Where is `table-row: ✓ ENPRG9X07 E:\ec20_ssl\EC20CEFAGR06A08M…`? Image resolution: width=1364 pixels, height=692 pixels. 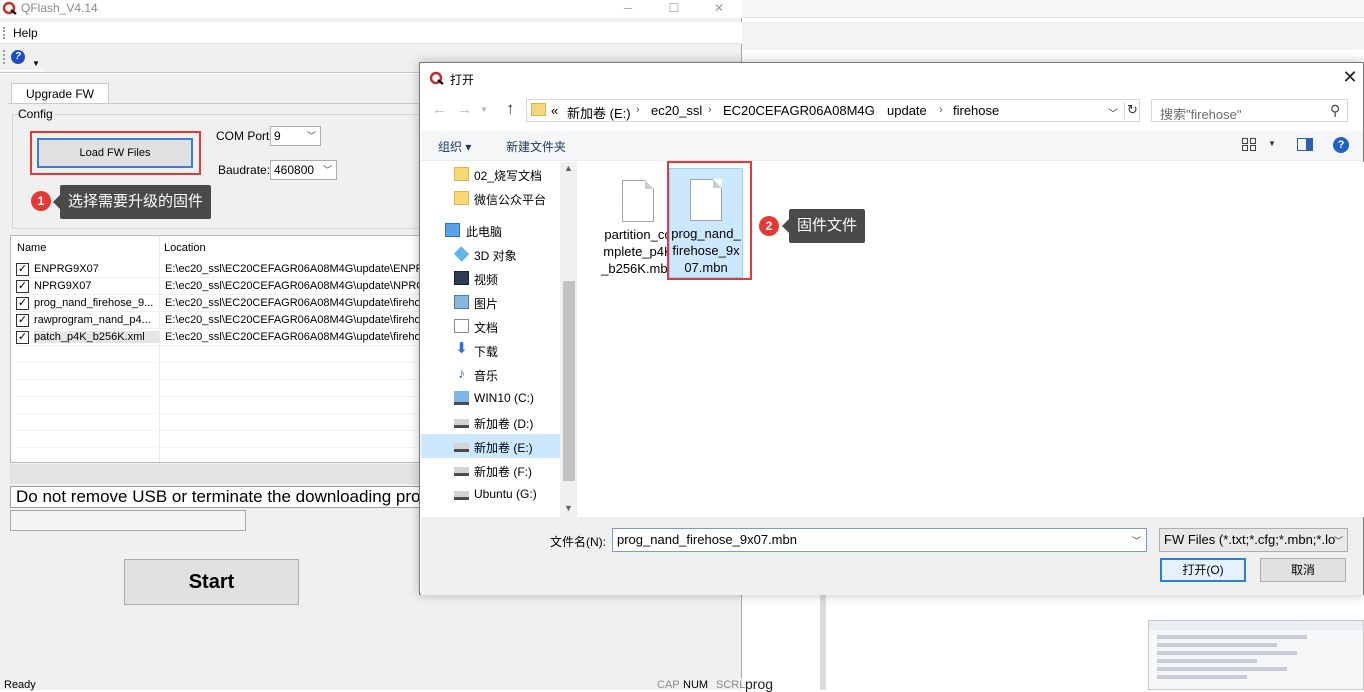 table-row: ✓ ENPRG9X07 E:\ec20_ssl\EC20CEFAGR06A08M… is located at coordinates (216, 269).